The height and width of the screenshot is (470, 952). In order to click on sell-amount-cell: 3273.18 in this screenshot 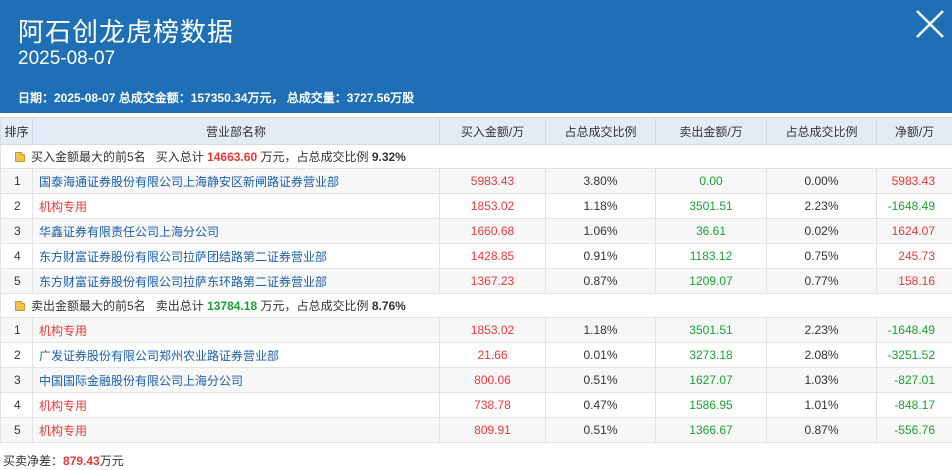, I will do `click(711, 355)`.